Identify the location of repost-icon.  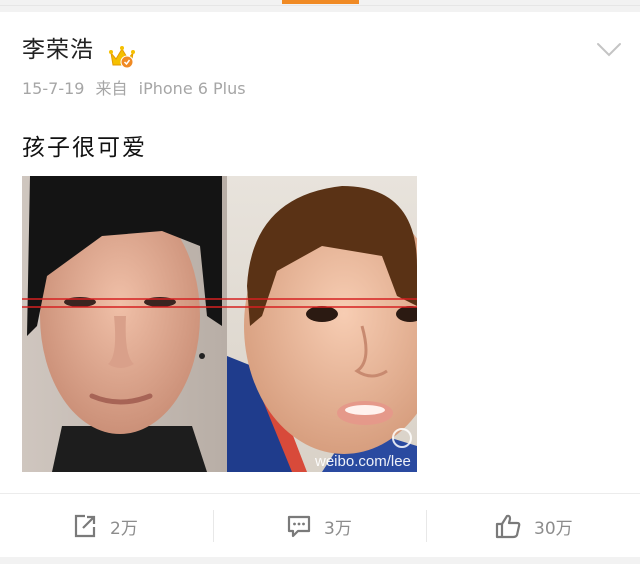
(85, 526).